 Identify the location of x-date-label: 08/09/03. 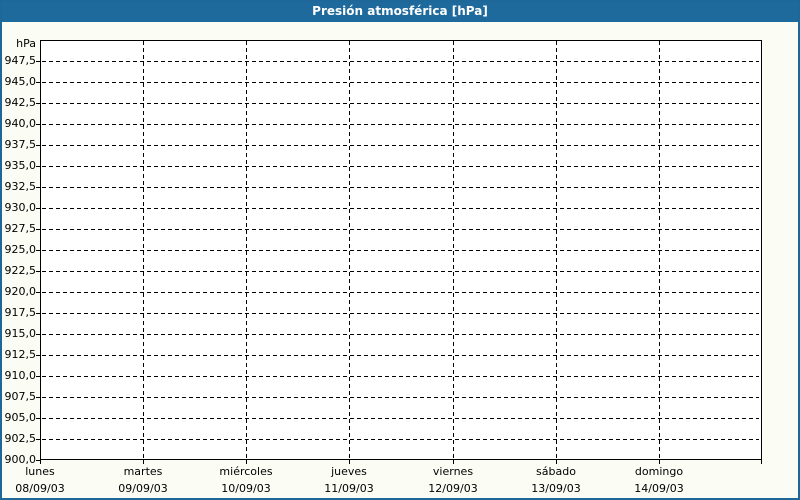
(40, 488).